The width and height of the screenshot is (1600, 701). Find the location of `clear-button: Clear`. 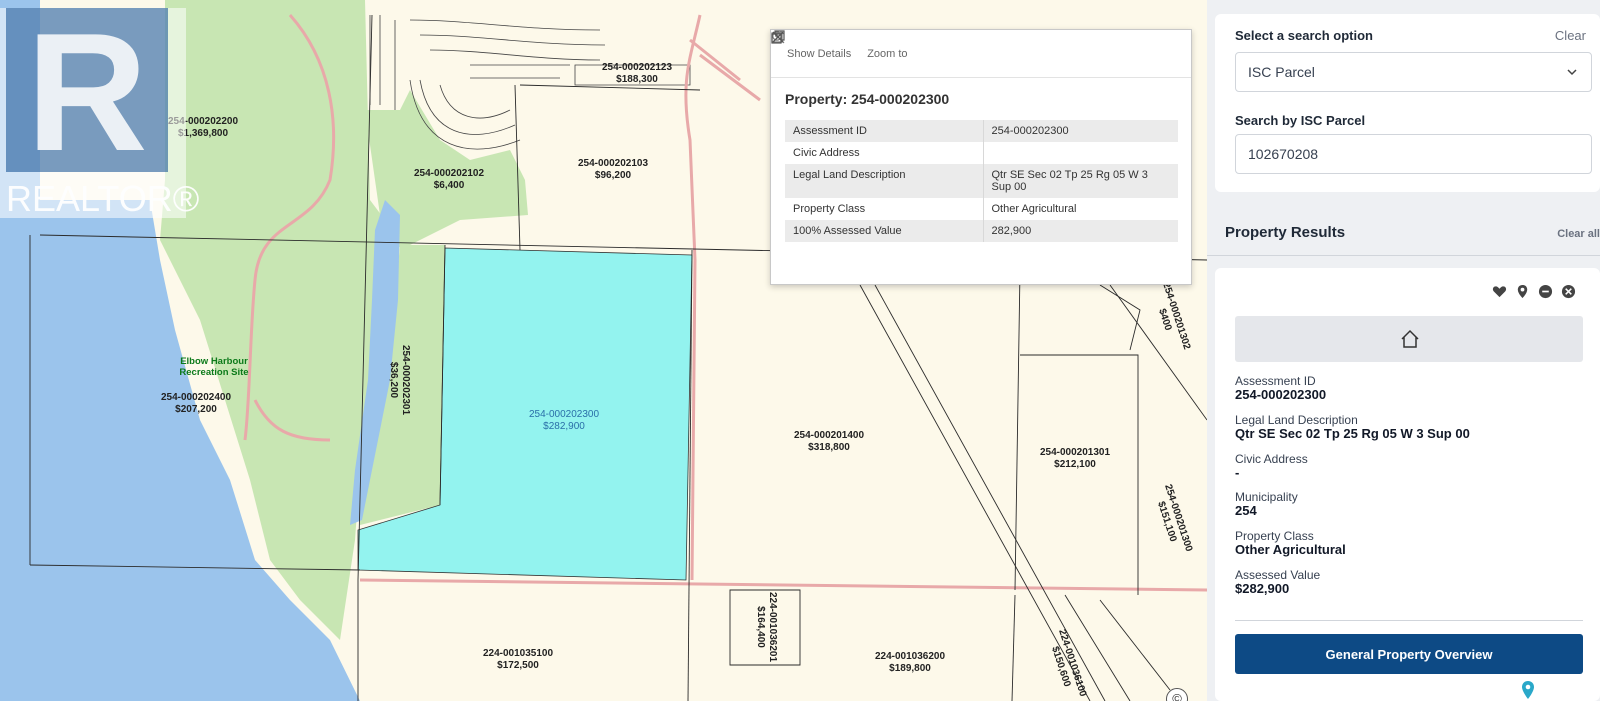

clear-button: Clear is located at coordinates (1570, 35).